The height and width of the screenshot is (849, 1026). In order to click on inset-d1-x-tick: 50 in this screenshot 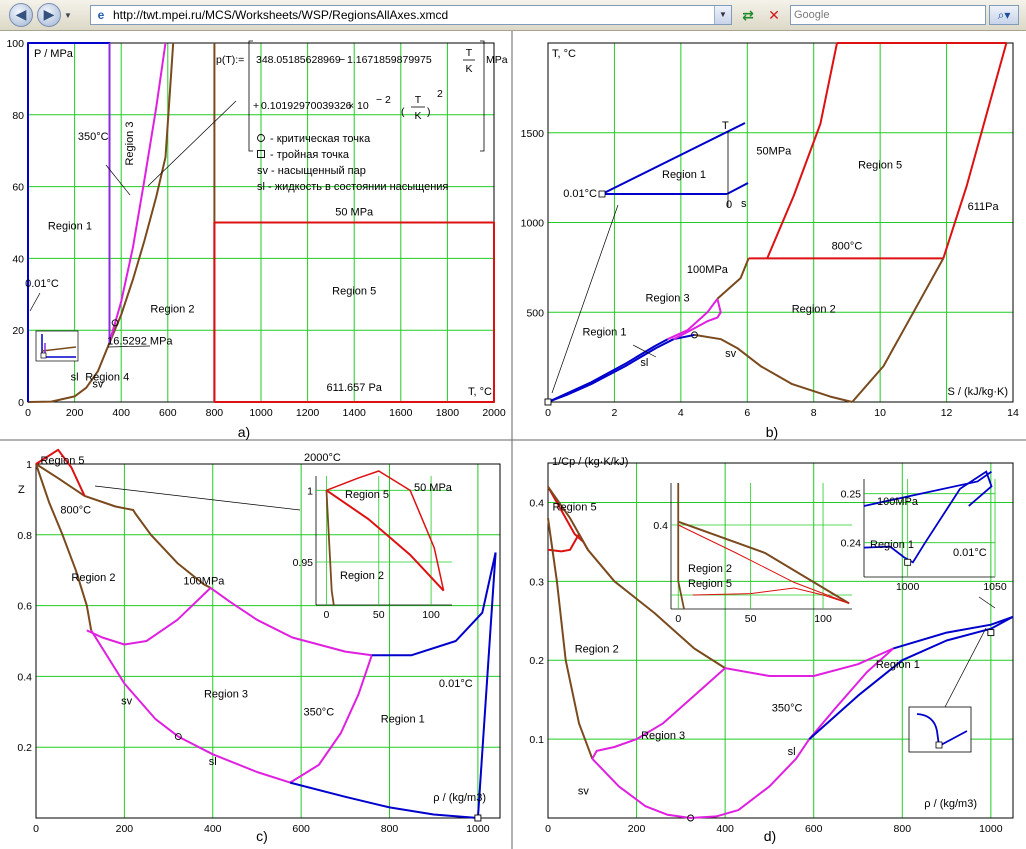, I will do `click(751, 619)`.